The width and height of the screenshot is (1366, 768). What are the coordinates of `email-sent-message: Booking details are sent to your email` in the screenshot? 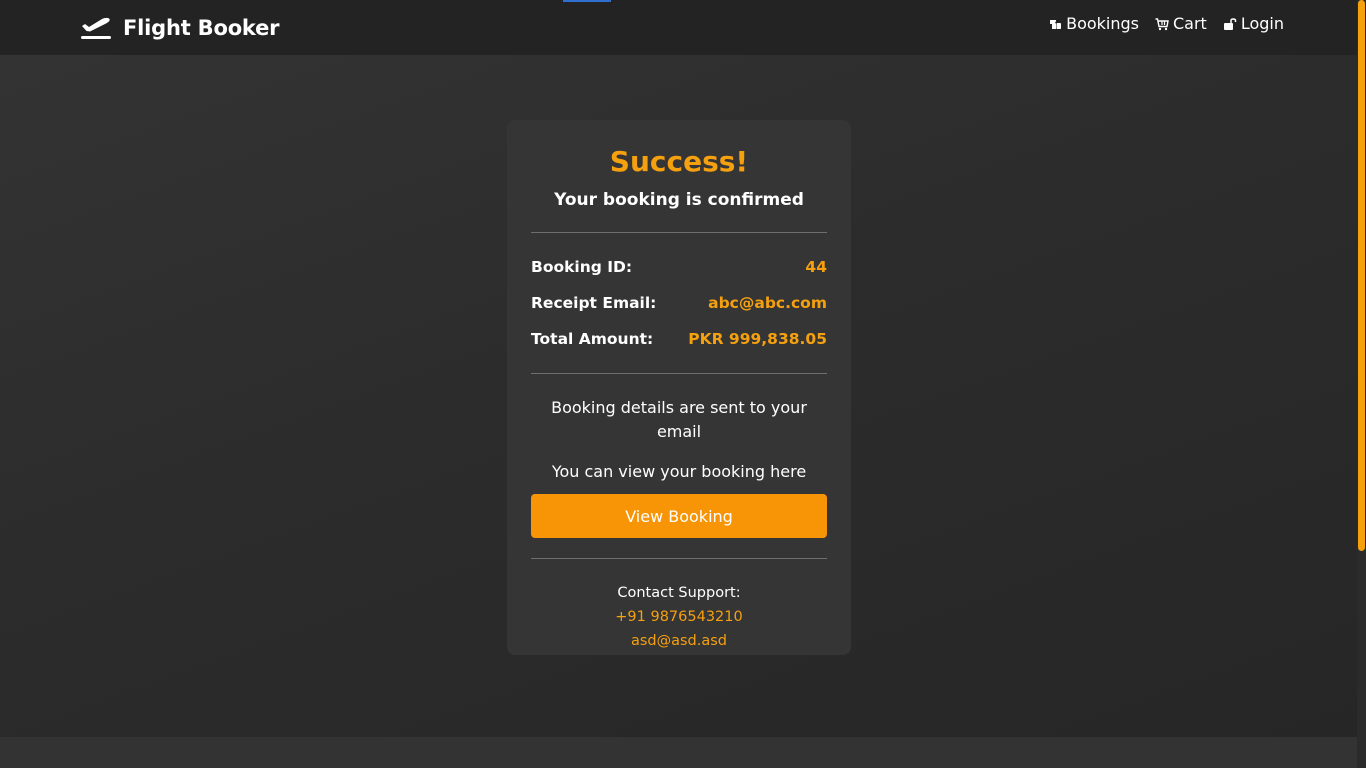 It's located at (679, 419).